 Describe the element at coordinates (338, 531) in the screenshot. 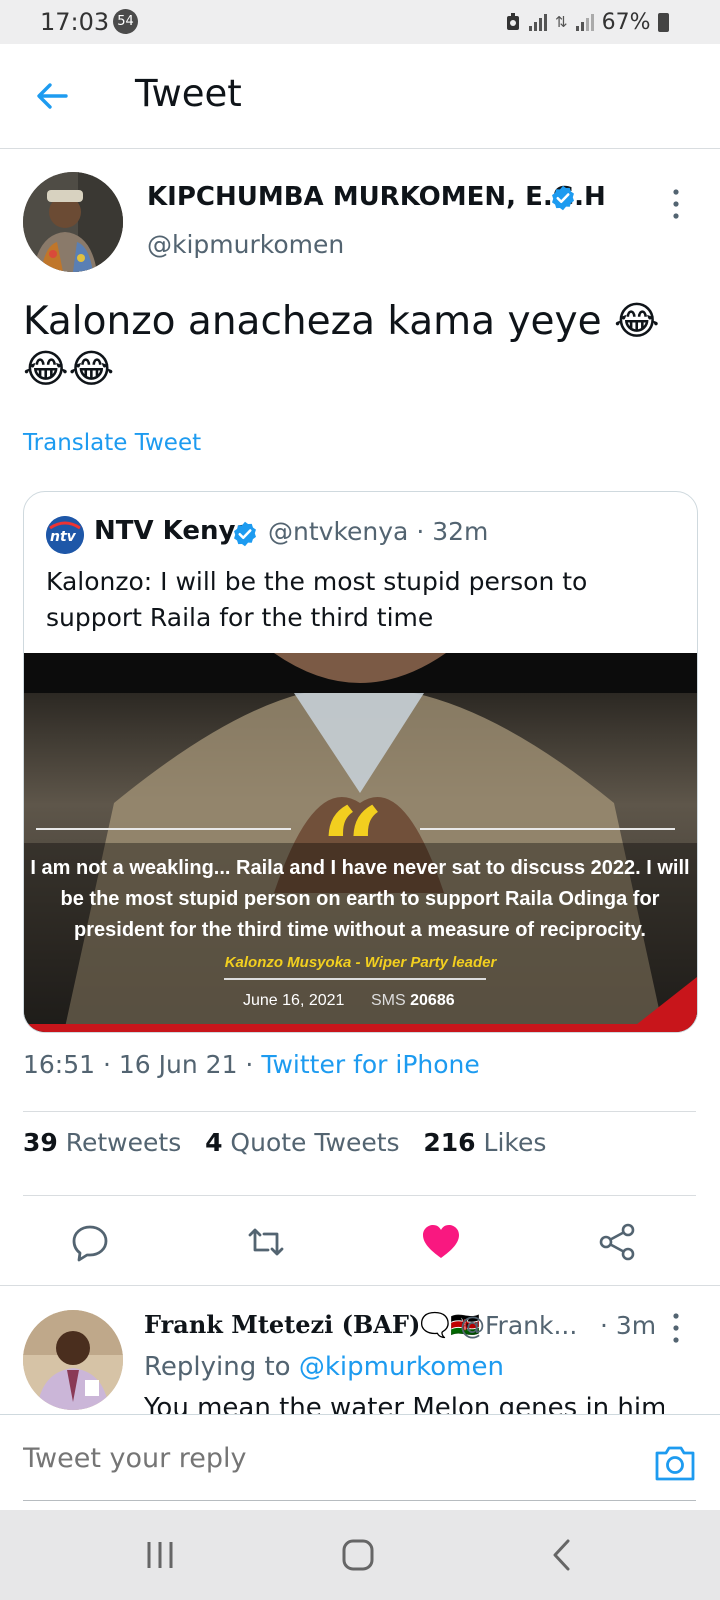

I see `quoted-handle: @ntvkenya` at that location.